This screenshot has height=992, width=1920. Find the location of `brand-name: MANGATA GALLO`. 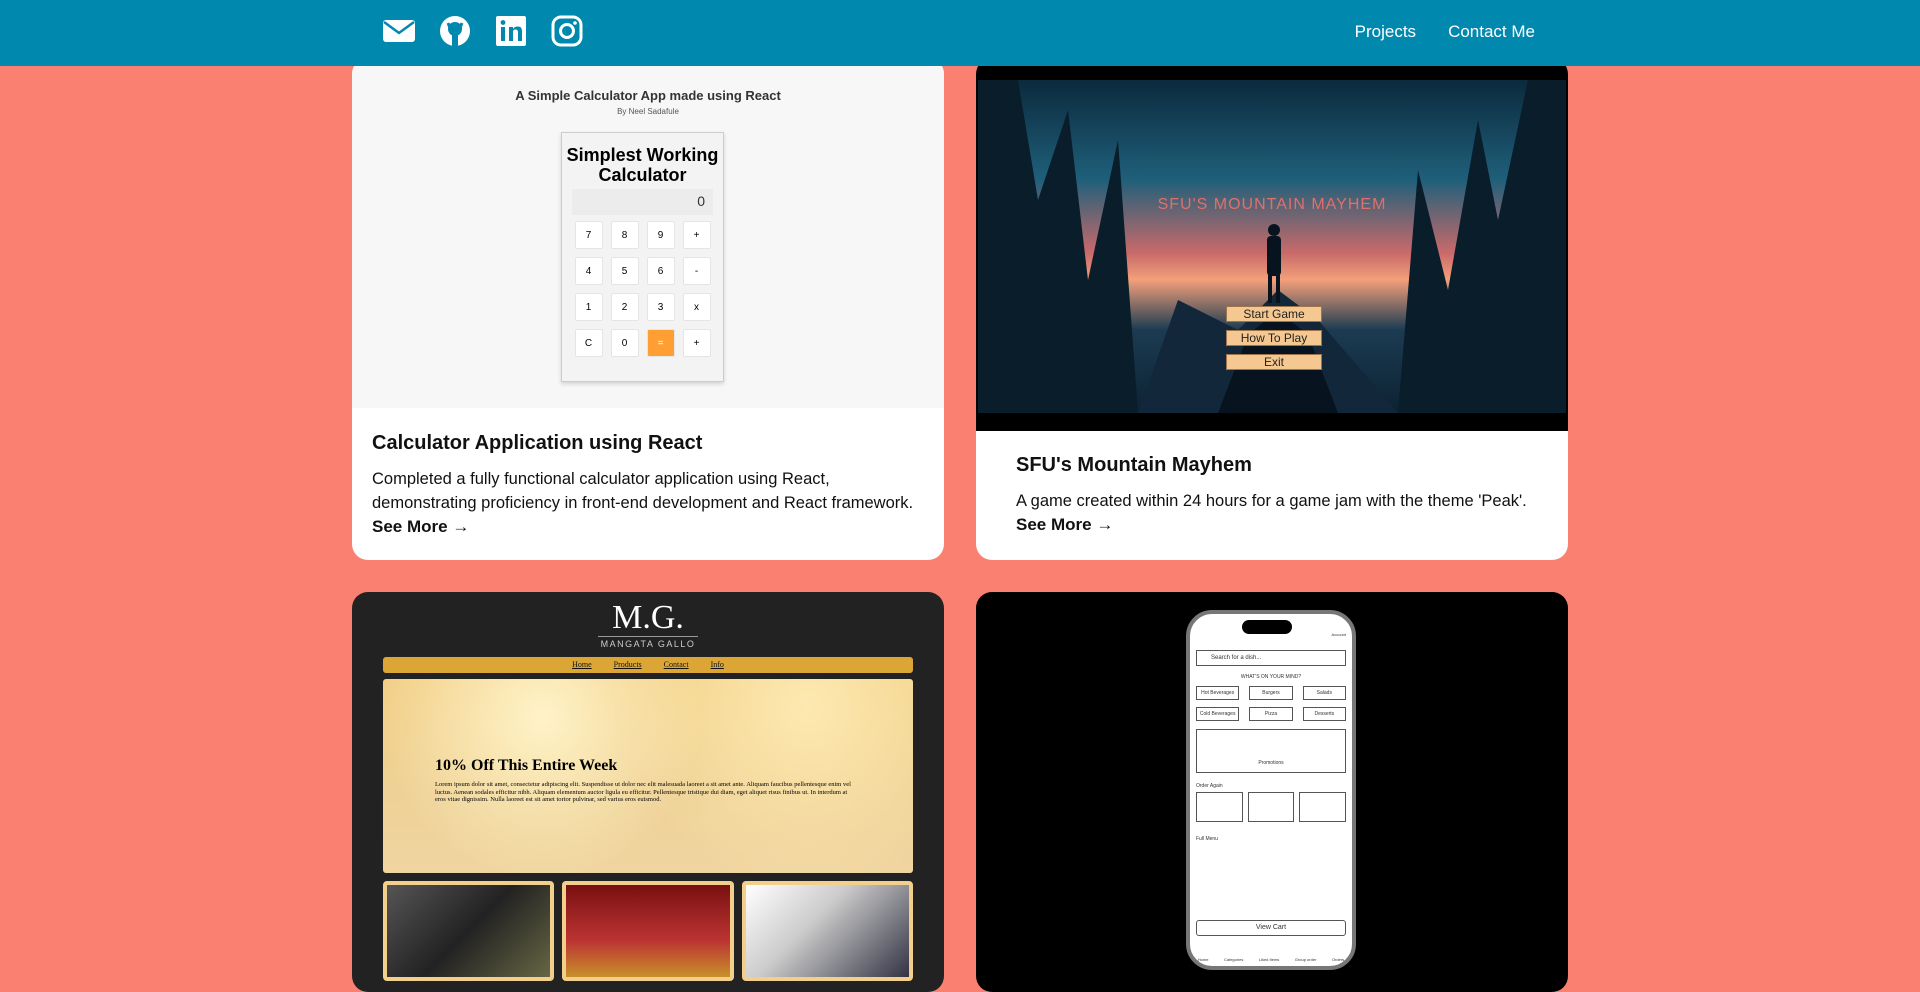

brand-name: MANGATA GALLO is located at coordinates (648, 642).